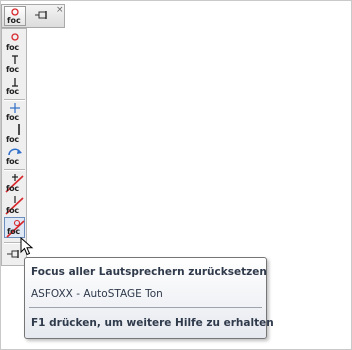 This screenshot has width=352, height=350. Describe the element at coordinates (152, 323) in the screenshot. I see `tooltip-help-hint: F1 drücken, um weitere Hilfe zu erhalten` at that location.